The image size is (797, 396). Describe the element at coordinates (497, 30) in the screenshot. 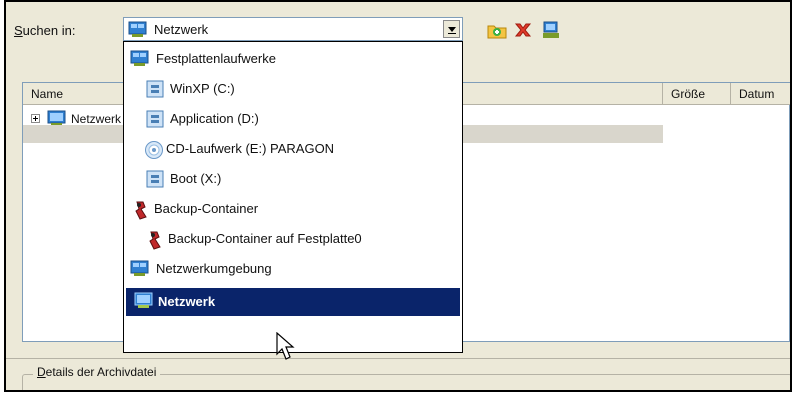

I see `new-folder-icon` at that location.